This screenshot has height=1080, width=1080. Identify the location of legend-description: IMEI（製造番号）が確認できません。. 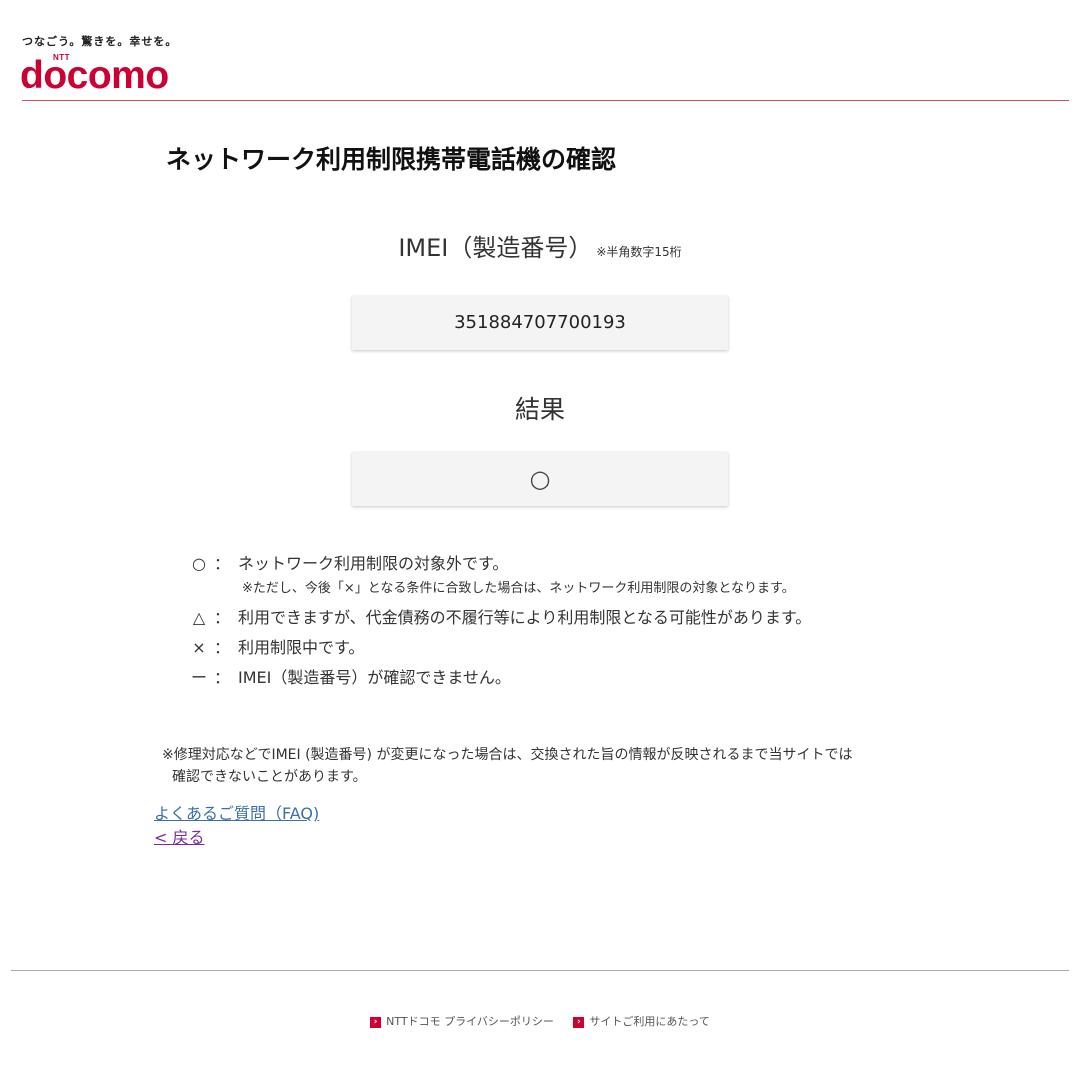
(374, 677).